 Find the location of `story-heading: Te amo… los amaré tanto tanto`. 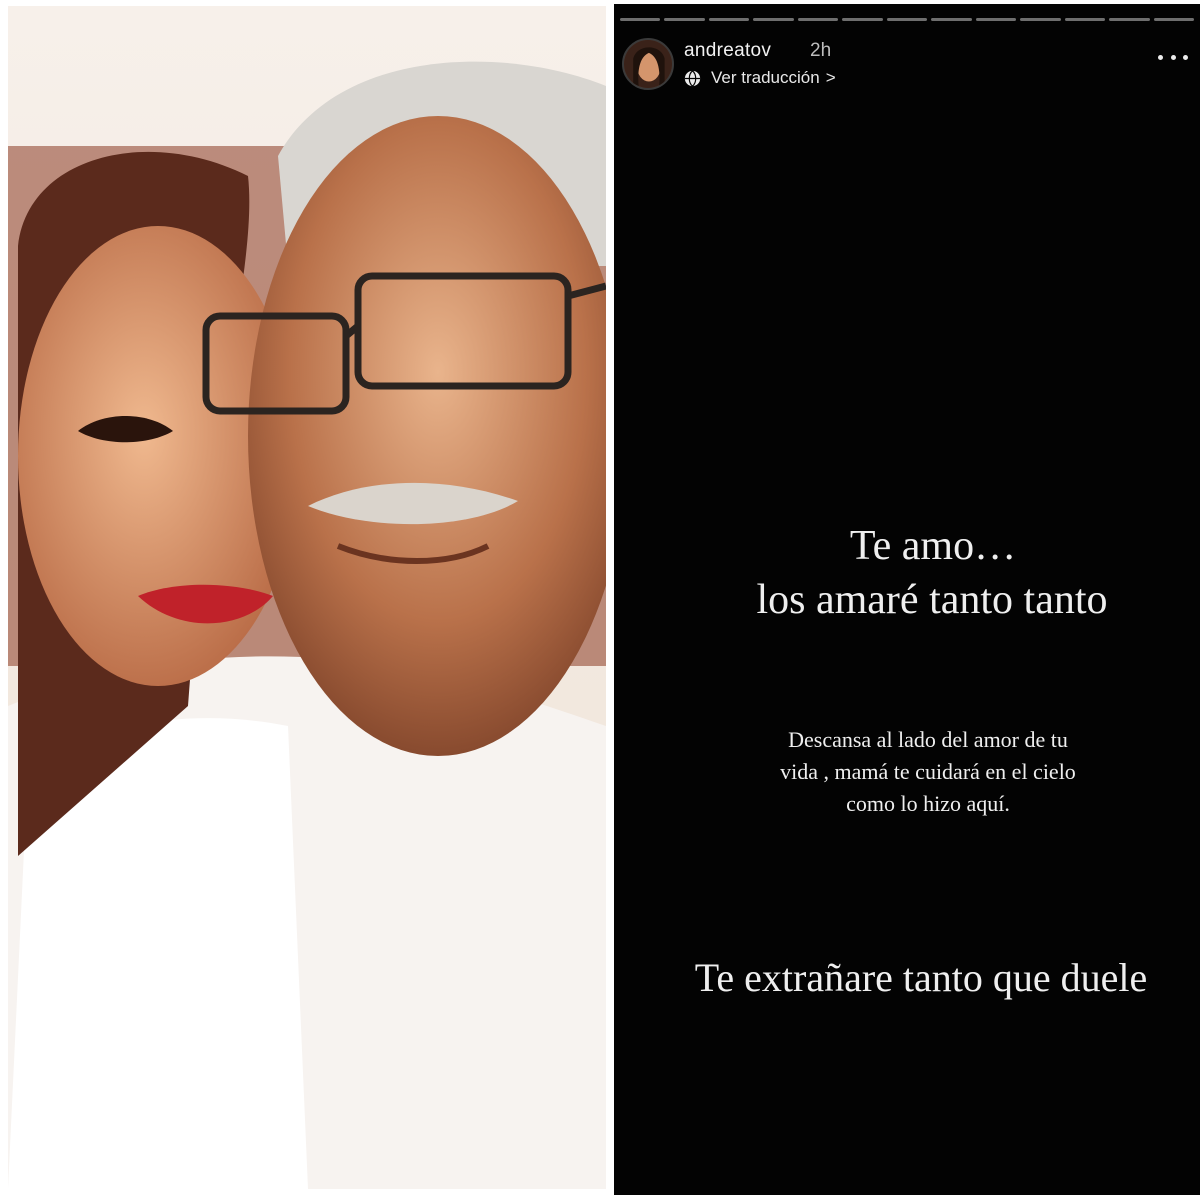

story-heading: Te amo… los amaré tanto tanto is located at coordinates (907, 573).